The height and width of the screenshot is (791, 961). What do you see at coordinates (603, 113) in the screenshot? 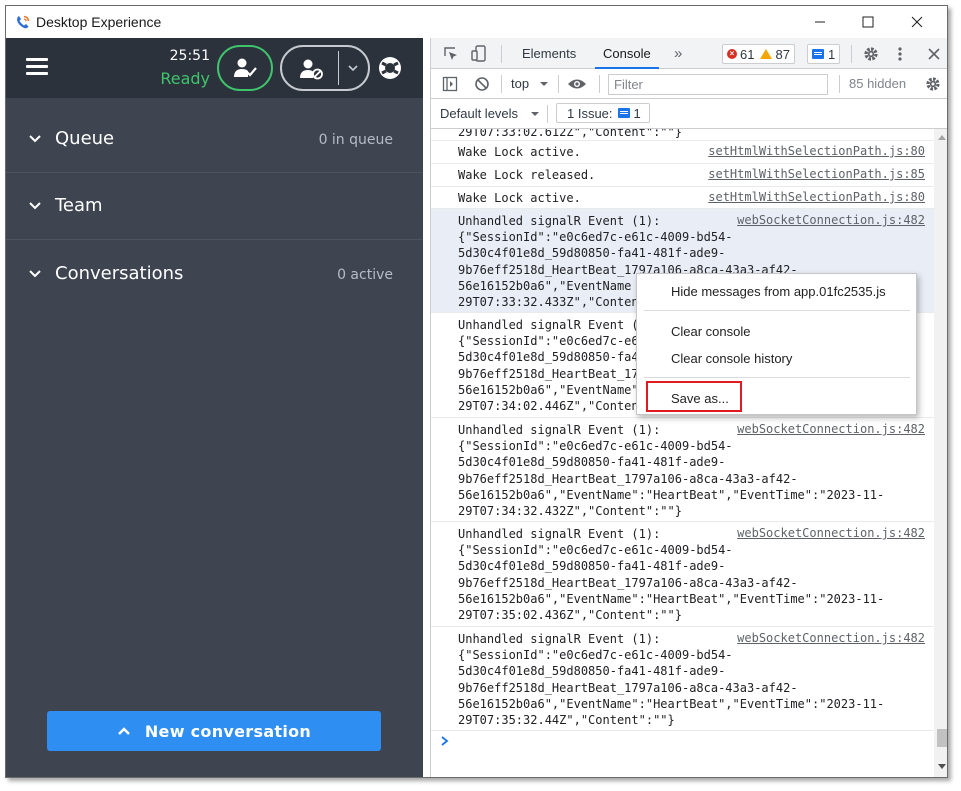
I see `issues-button: 1 Issue: 1` at bounding box center [603, 113].